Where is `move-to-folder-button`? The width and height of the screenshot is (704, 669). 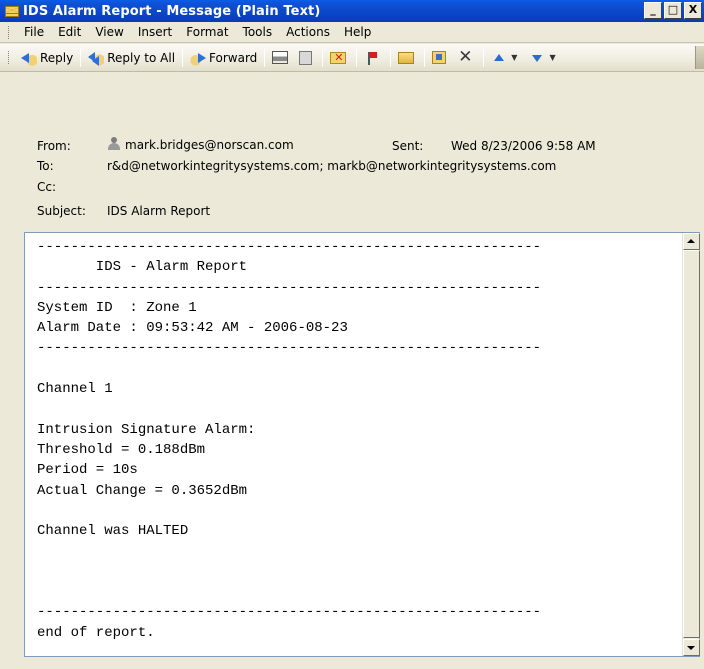
move-to-folder-button is located at coordinates (339, 58).